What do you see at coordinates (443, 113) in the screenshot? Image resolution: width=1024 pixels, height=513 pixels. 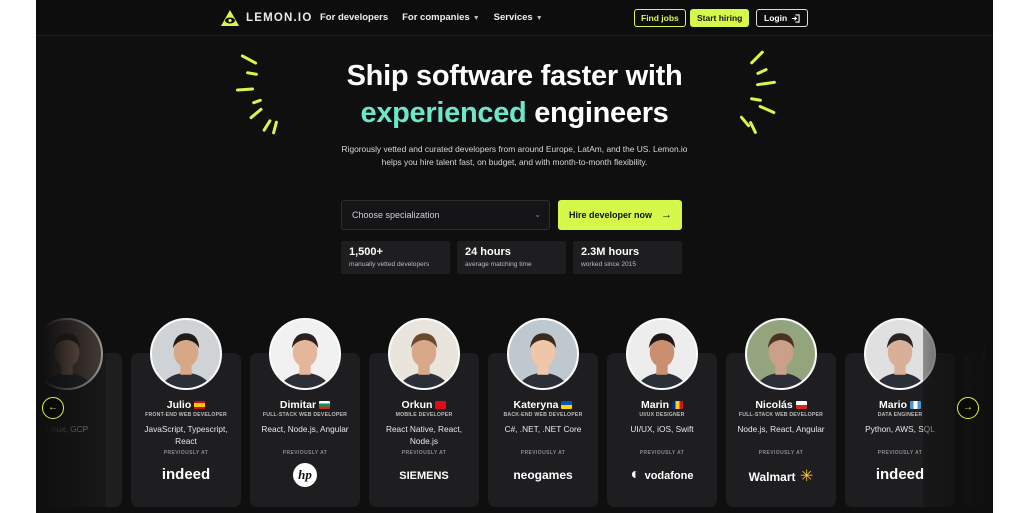 I see `hero-title-accent: experienced` at bounding box center [443, 113].